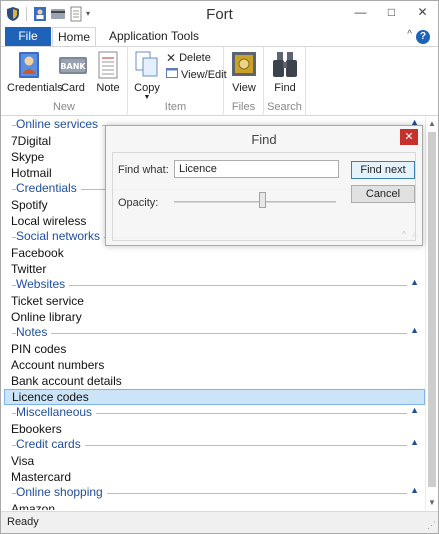  I want to click on group-header: Credit cards ▲, so click(214, 445).